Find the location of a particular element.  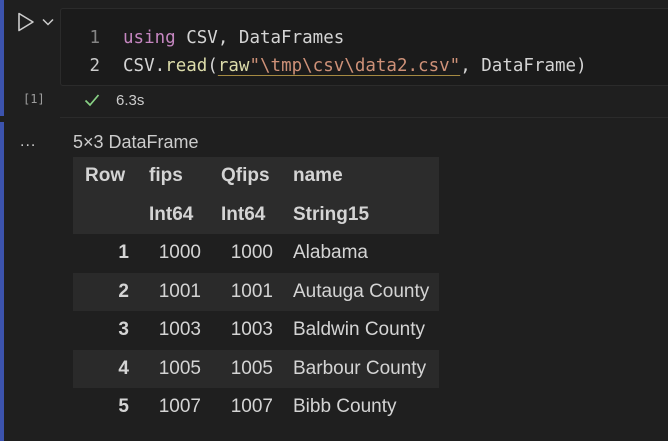

code-token: ( is located at coordinates (212, 66).